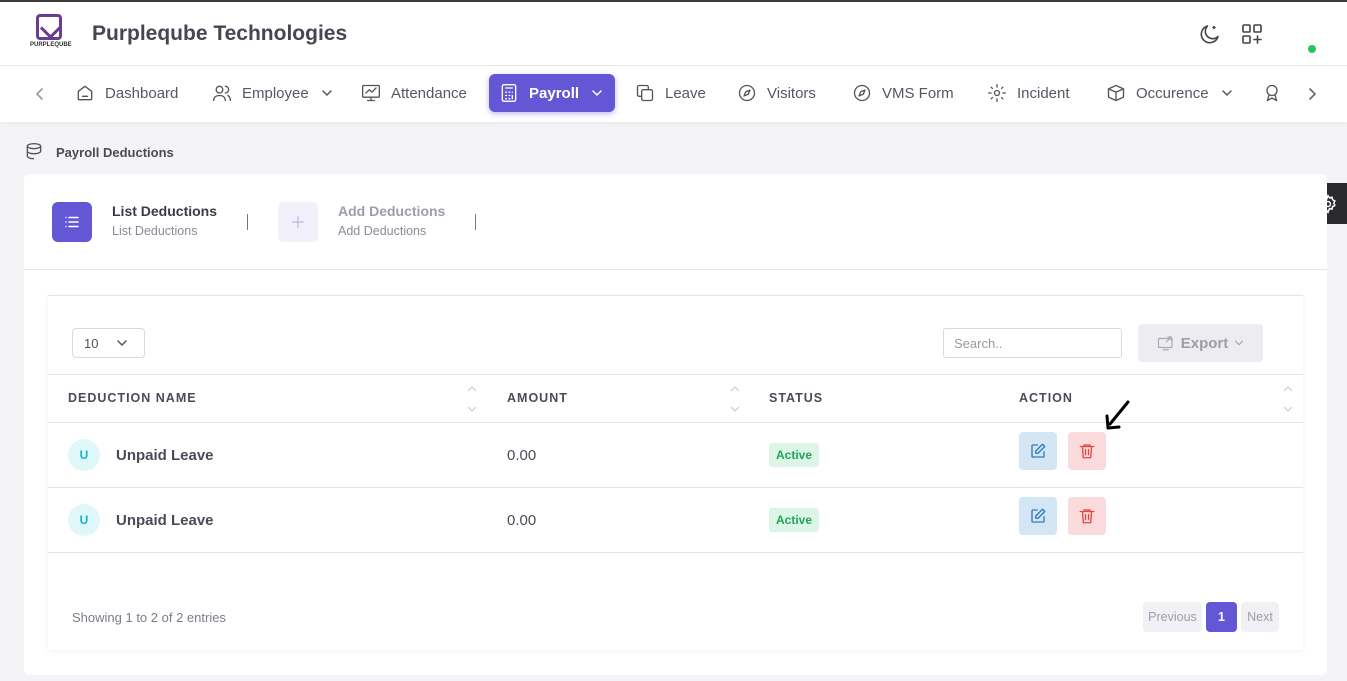 The width and height of the screenshot is (1347, 681). Describe the element at coordinates (371, 93) in the screenshot. I see `monitor-chart-icon` at that location.